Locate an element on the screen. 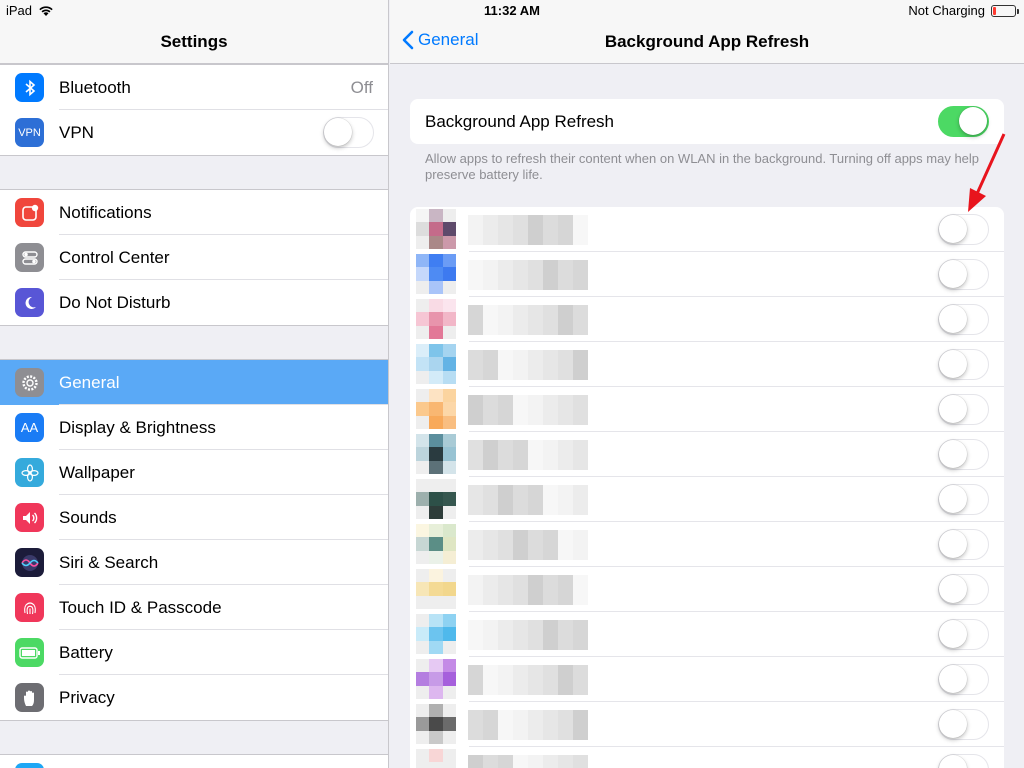  sidebar-item-label: Wallpaper is located at coordinates (97, 472).